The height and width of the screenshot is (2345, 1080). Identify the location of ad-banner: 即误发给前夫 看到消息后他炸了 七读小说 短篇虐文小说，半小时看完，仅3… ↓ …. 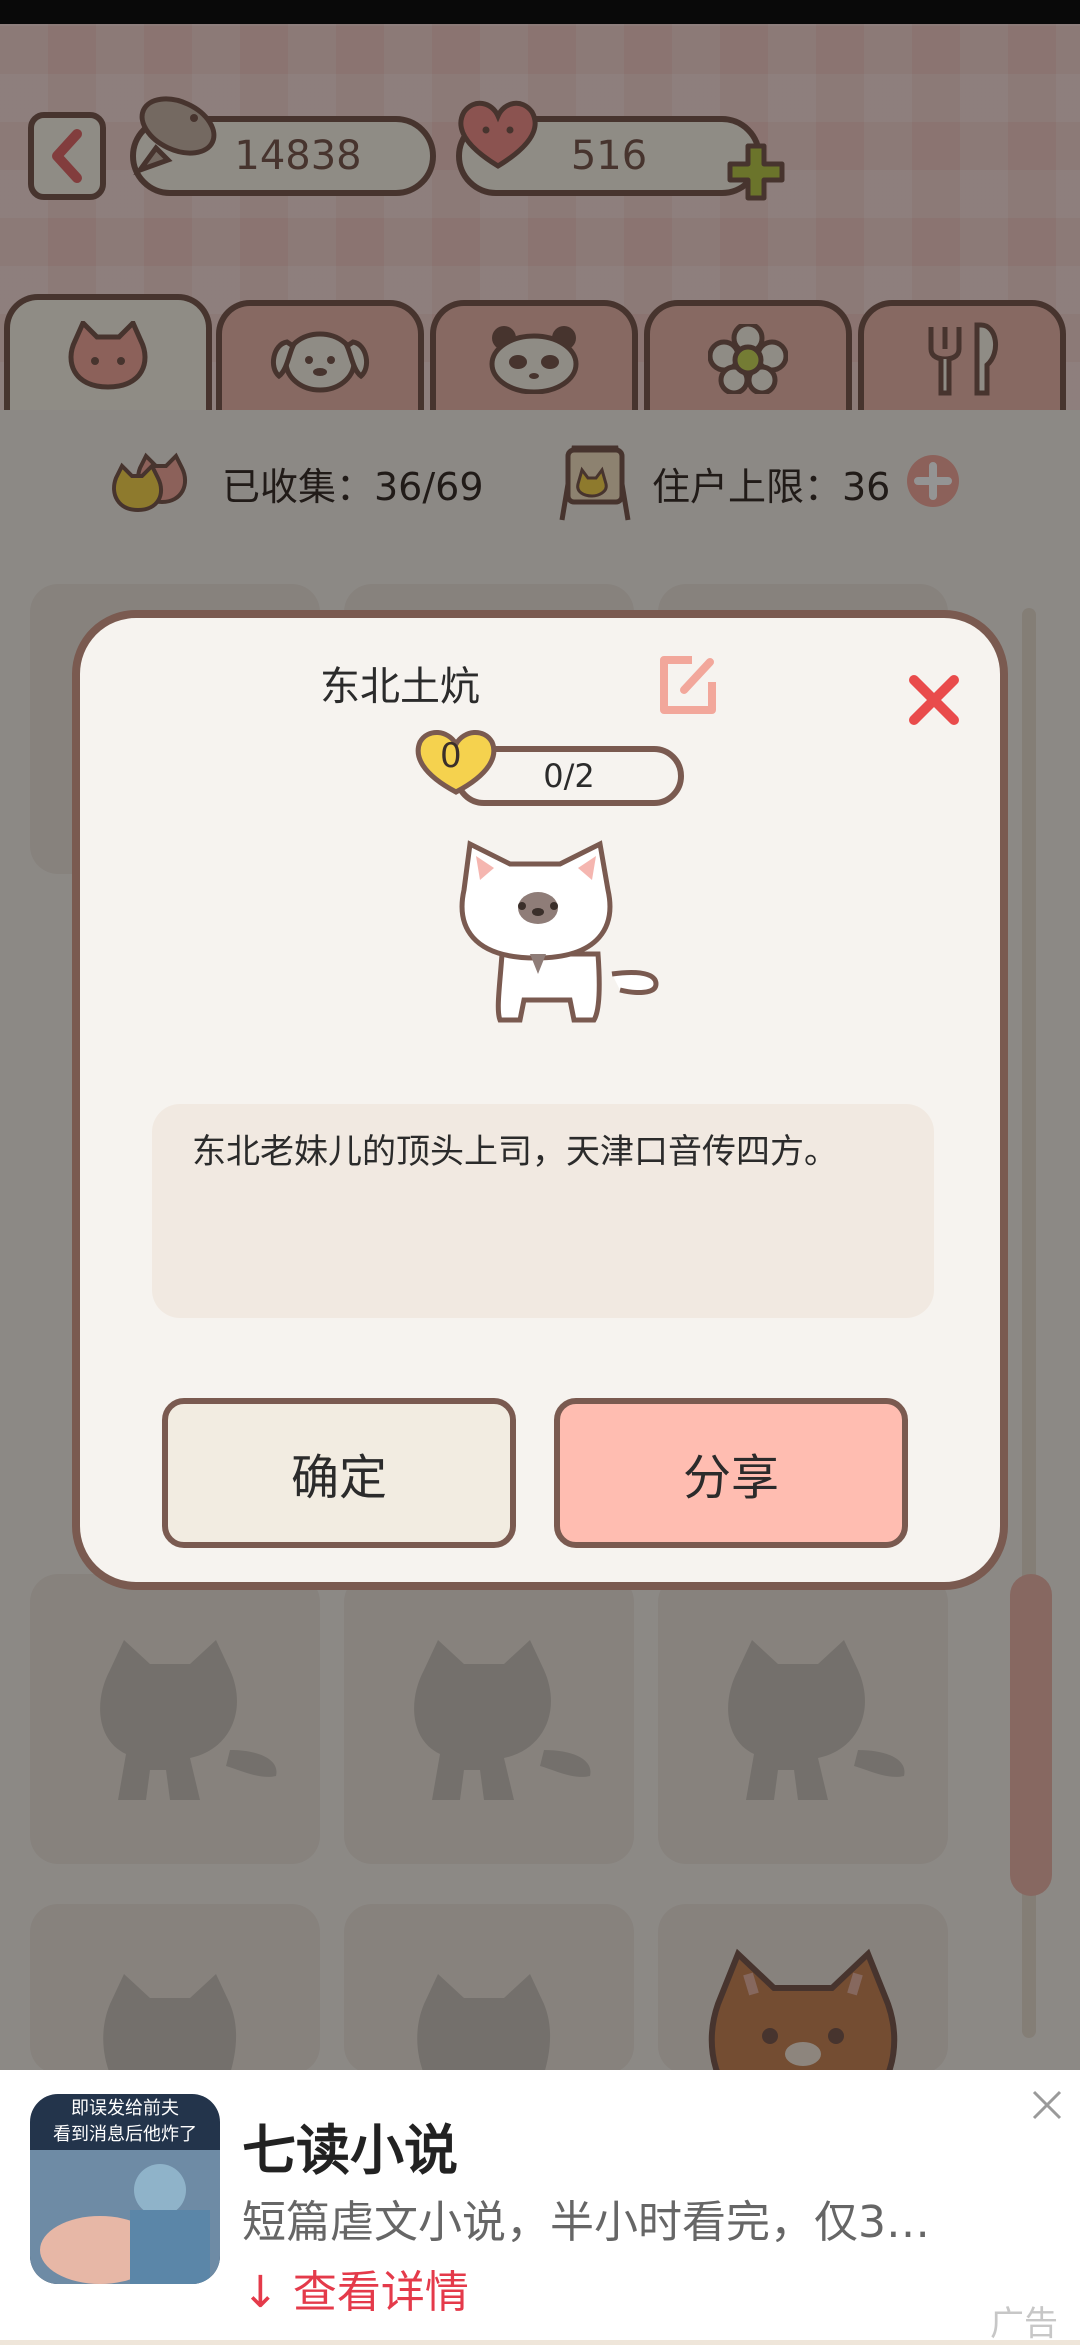
(540, 2207).